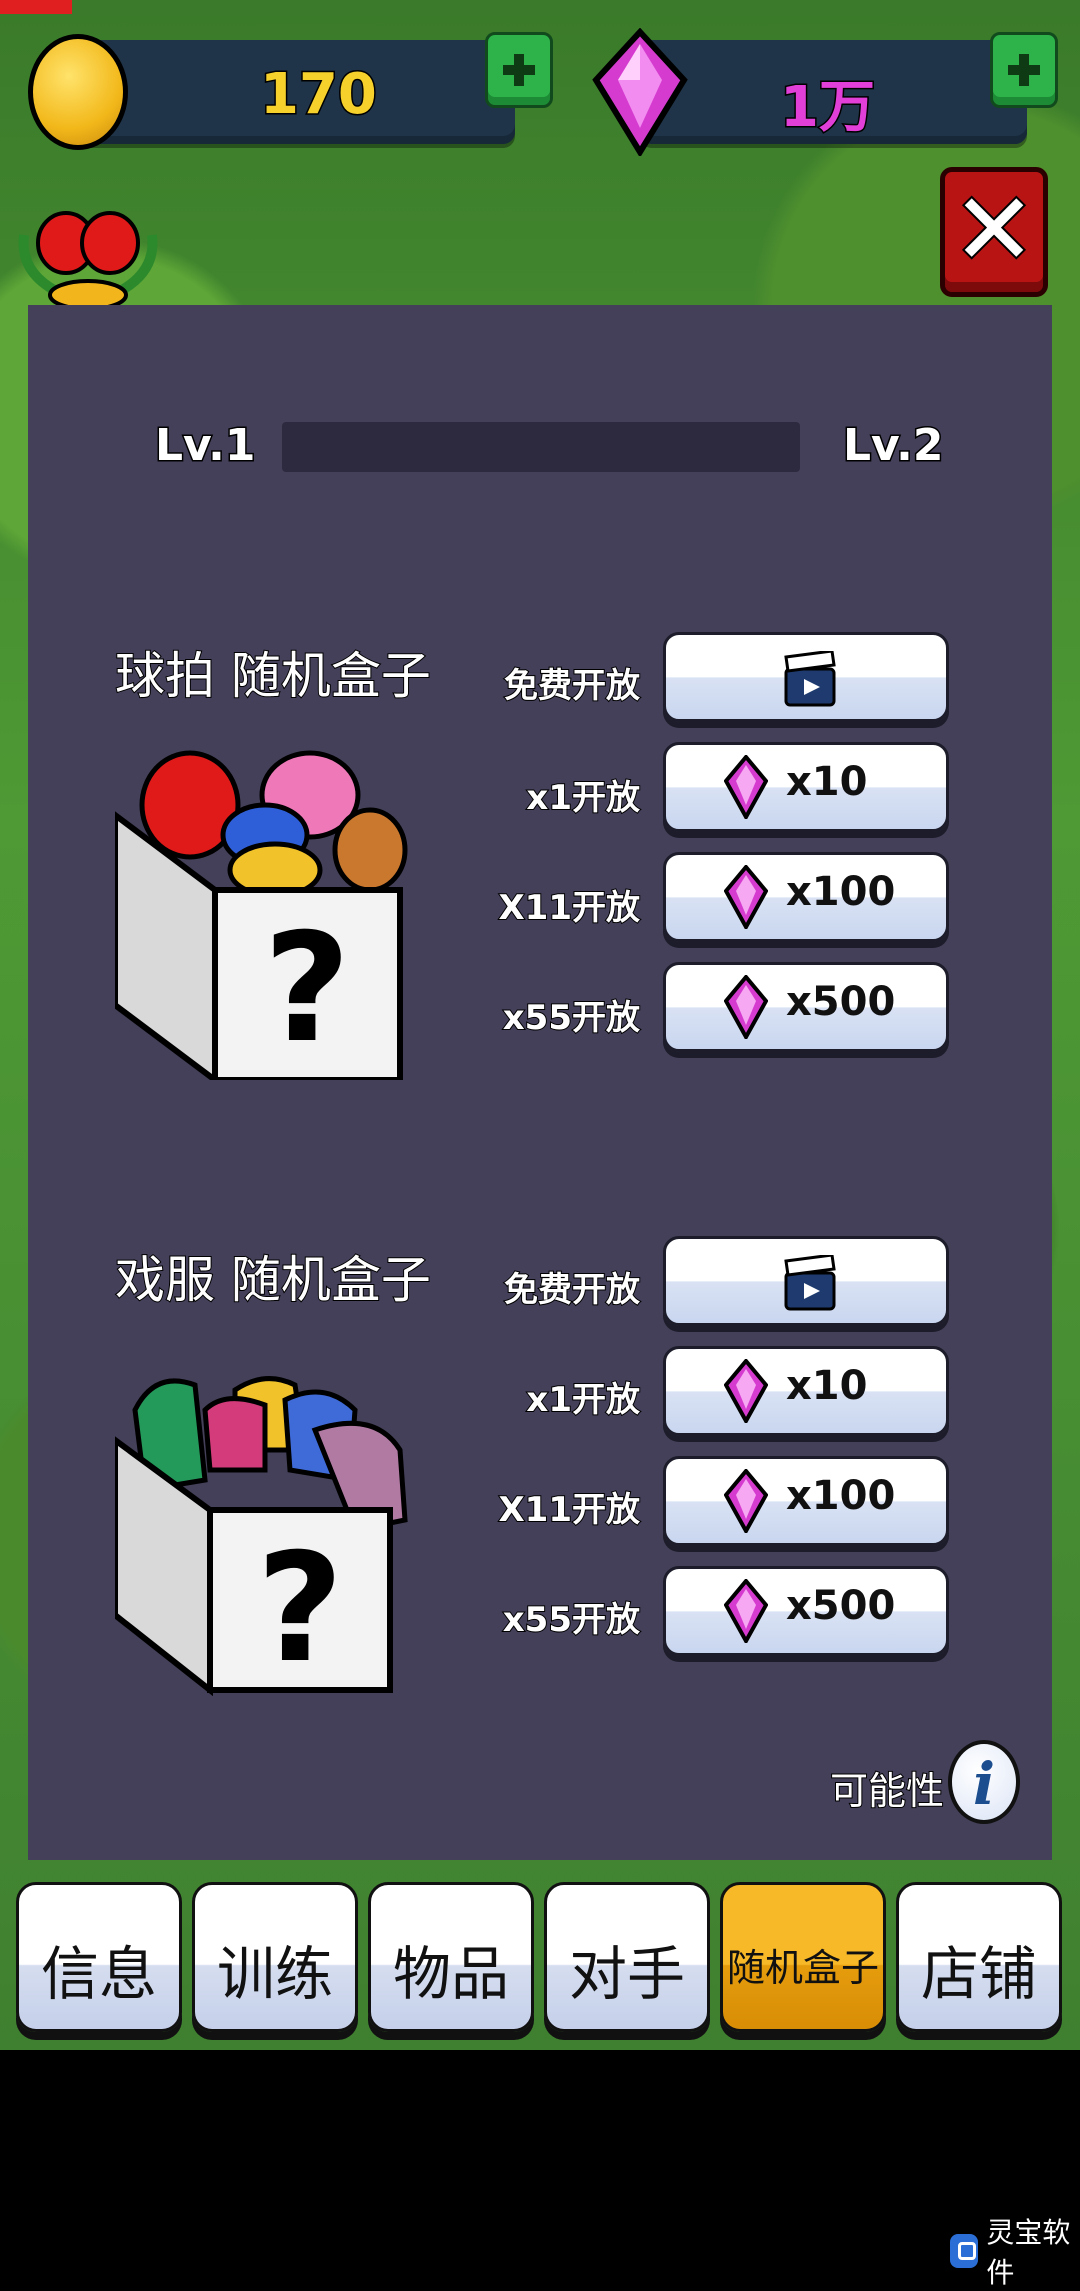 This screenshot has height=2291, width=1080. I want to click on close-button: ✕, so click(994, 232).